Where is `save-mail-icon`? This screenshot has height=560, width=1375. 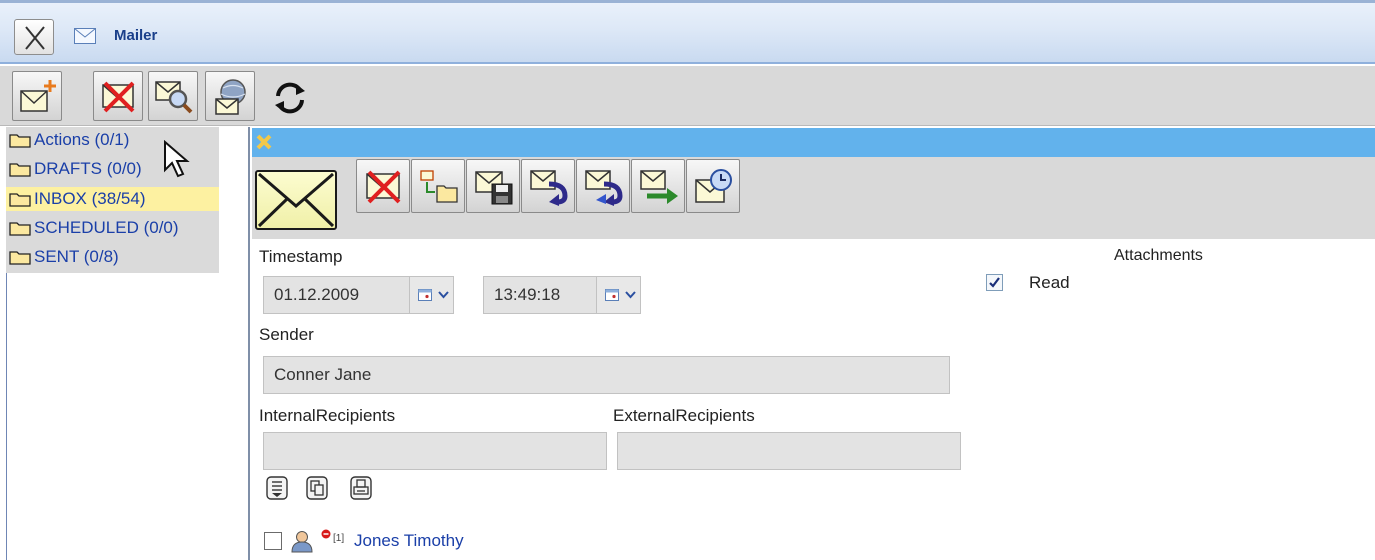 save-mail-icon is located at coordinates (494, 188).